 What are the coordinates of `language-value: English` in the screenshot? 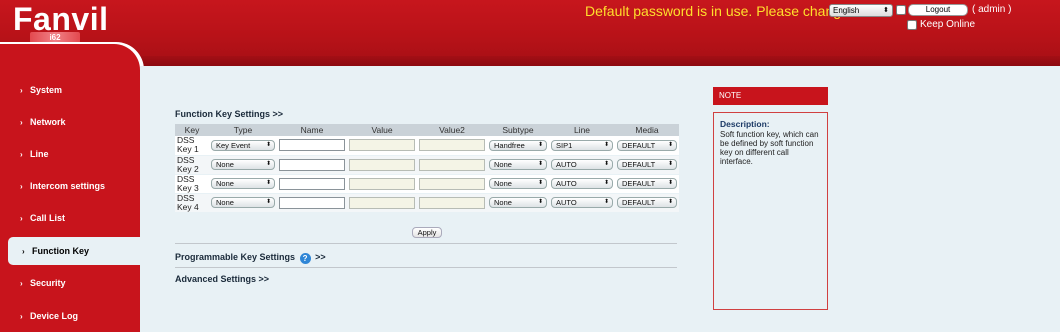 It's located at (846, 10).